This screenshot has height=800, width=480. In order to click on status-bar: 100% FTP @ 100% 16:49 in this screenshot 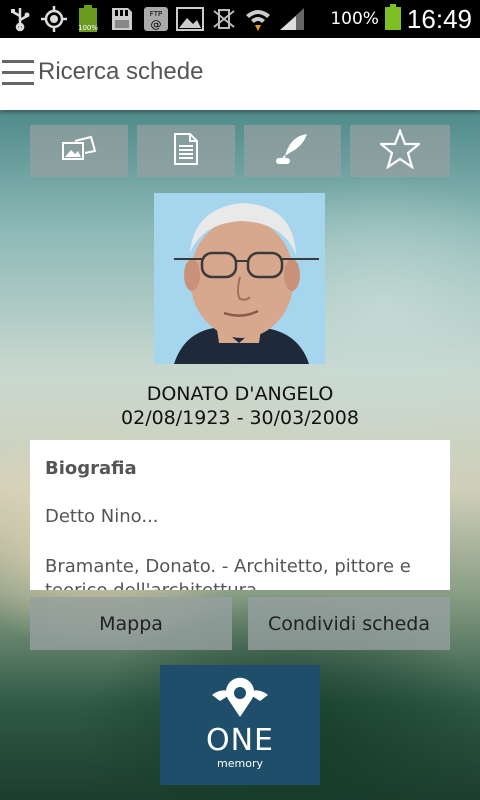, I will do `click(240, 19)`.